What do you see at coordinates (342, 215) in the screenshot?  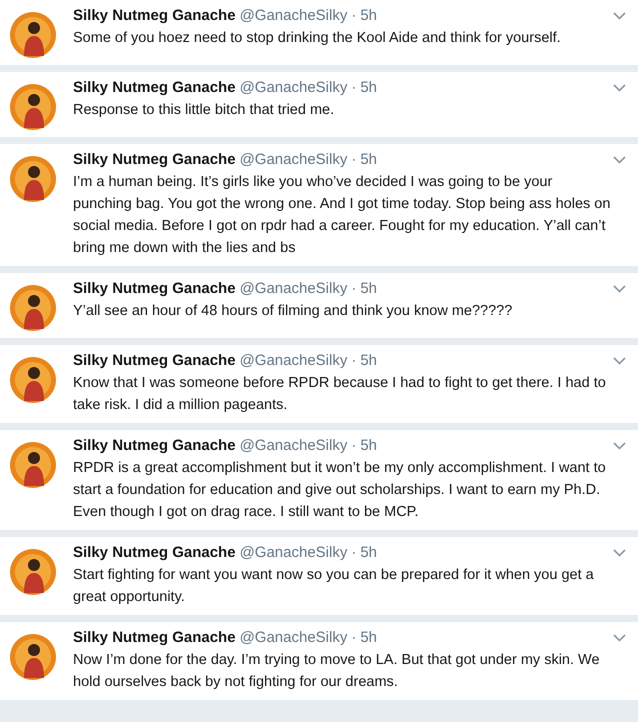 I see `tweet-text: I’m a human being. It’s girls like you who’ve decided I was going to be your punching bag. You got the wrong one. And I got time today. Stop being ass holes on social media. Before I got on rpdr had a career. Fought for my education. Y’all can’t bring me down with the lies and bs` at bounding box center [342, 215].